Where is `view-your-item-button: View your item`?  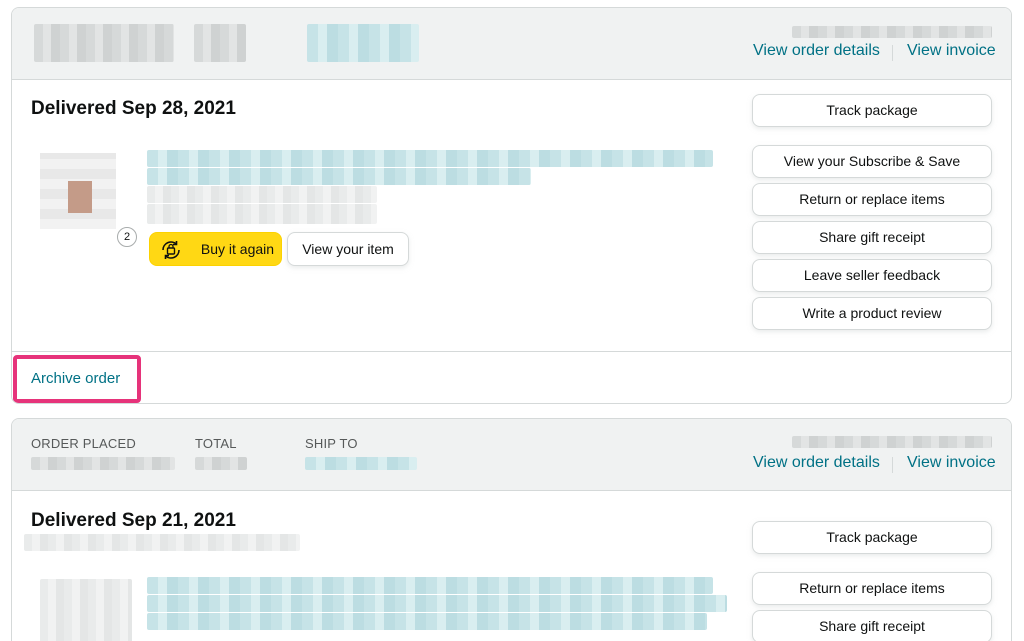
view-your-item-button: View your item is located at coordinates (348, 249).